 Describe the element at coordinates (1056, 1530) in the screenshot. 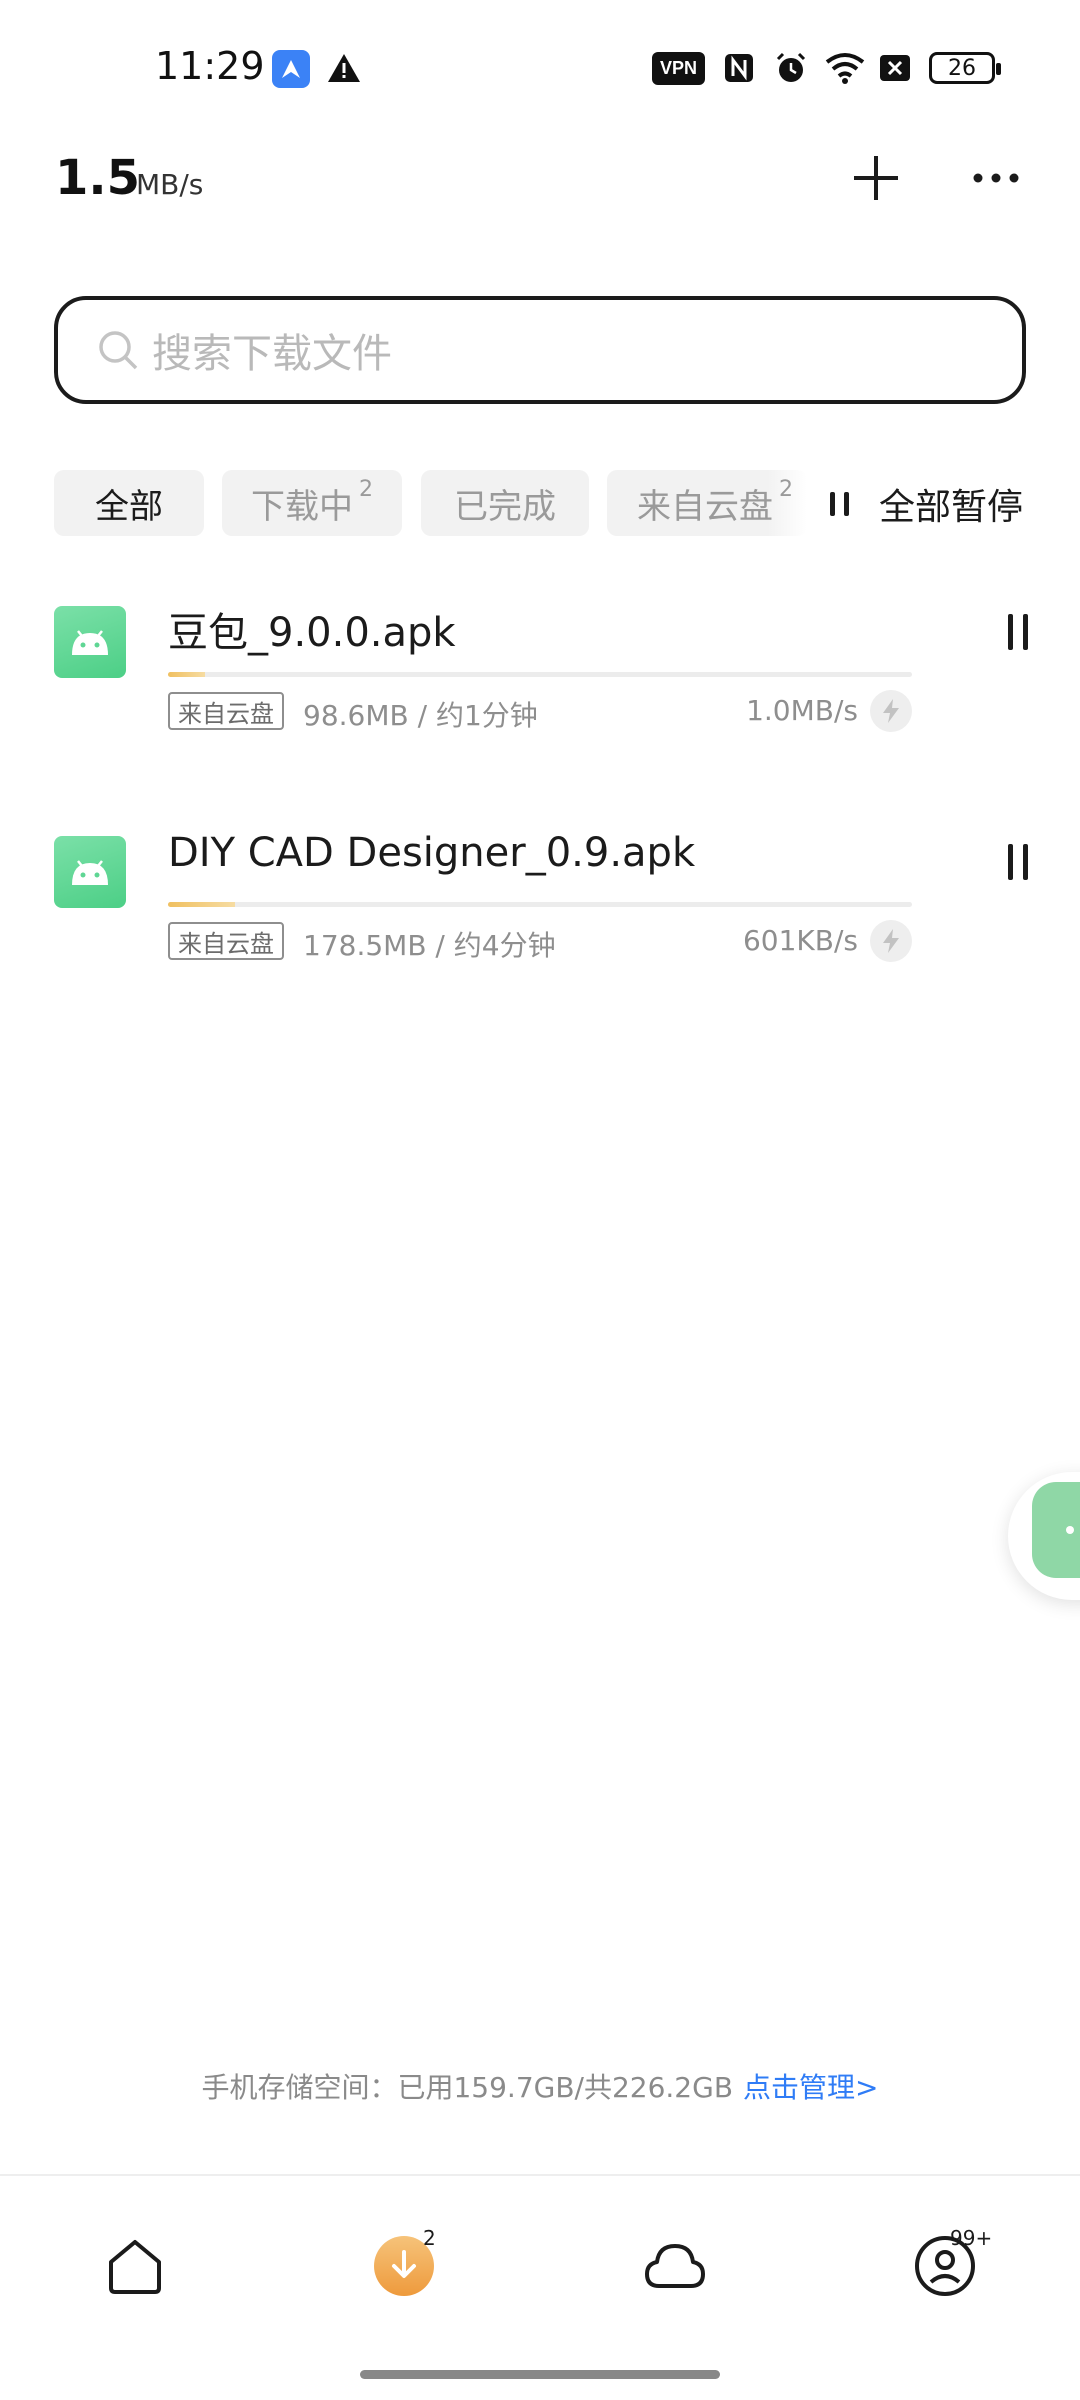

I see `chat-bubble-icon` at that location.